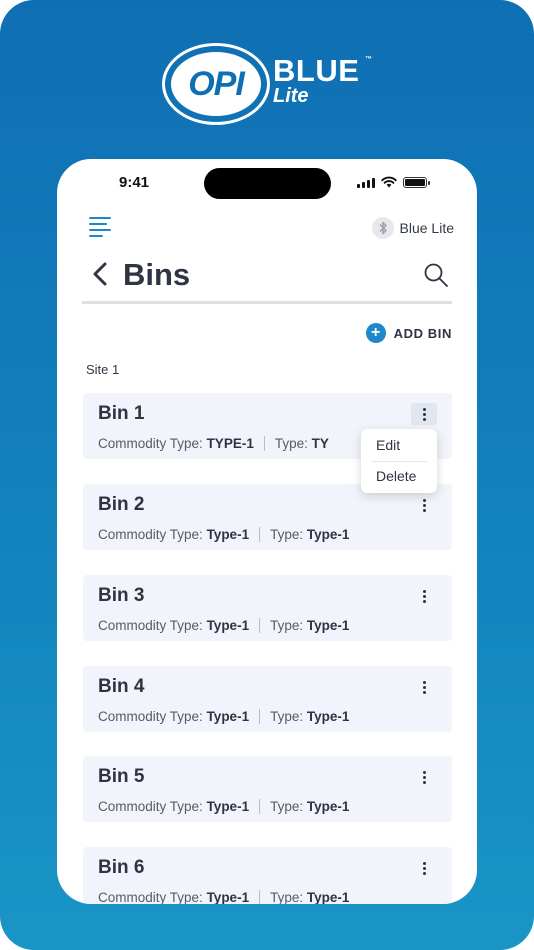  Describe the element at coordinates (101, 274) in the screenshot. I see `back-chevron-icon` at that location.